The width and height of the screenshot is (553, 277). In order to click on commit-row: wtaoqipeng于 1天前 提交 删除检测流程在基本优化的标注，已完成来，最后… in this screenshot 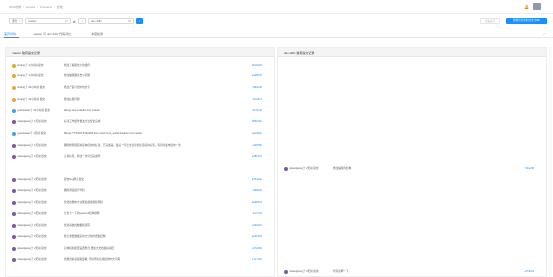, I will do `click(140, 146)`.